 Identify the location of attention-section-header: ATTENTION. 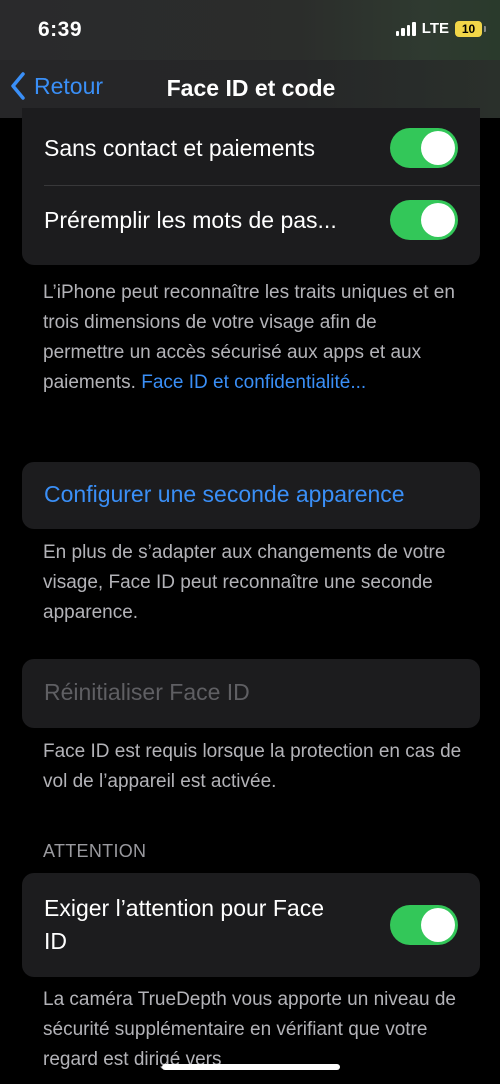
(95, 851).